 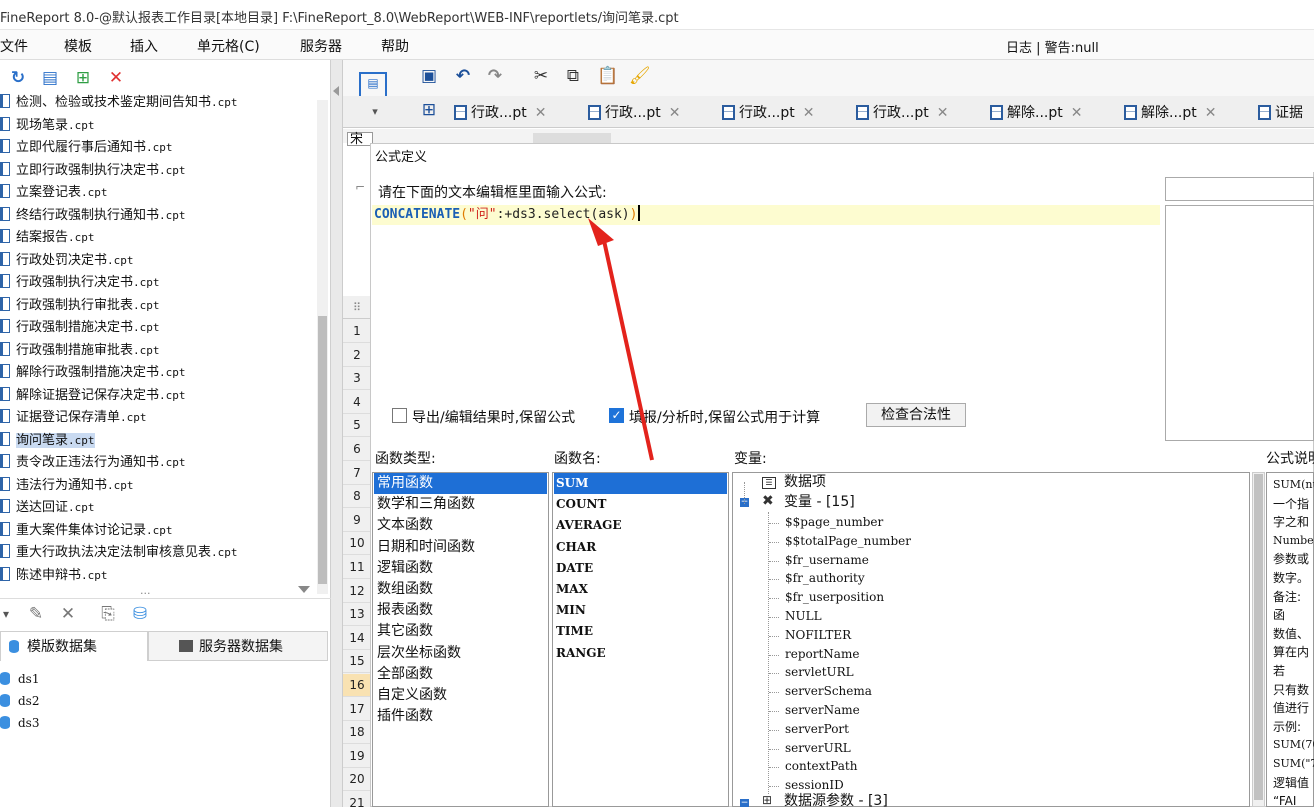 I want to click on save-icon: ▣, so click(x=429, y=76).